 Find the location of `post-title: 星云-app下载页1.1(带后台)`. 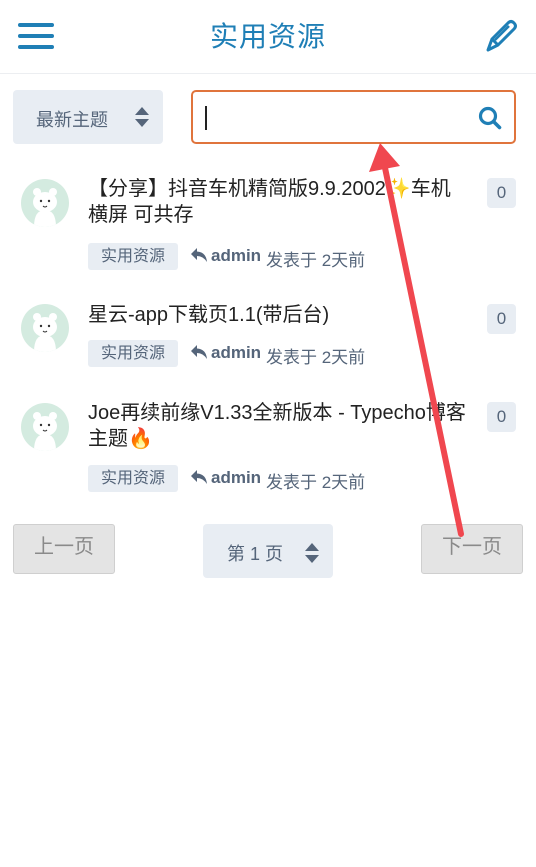

post-title: 星云-app下载页1.1(带后台) is located at coordinates (278, 315).